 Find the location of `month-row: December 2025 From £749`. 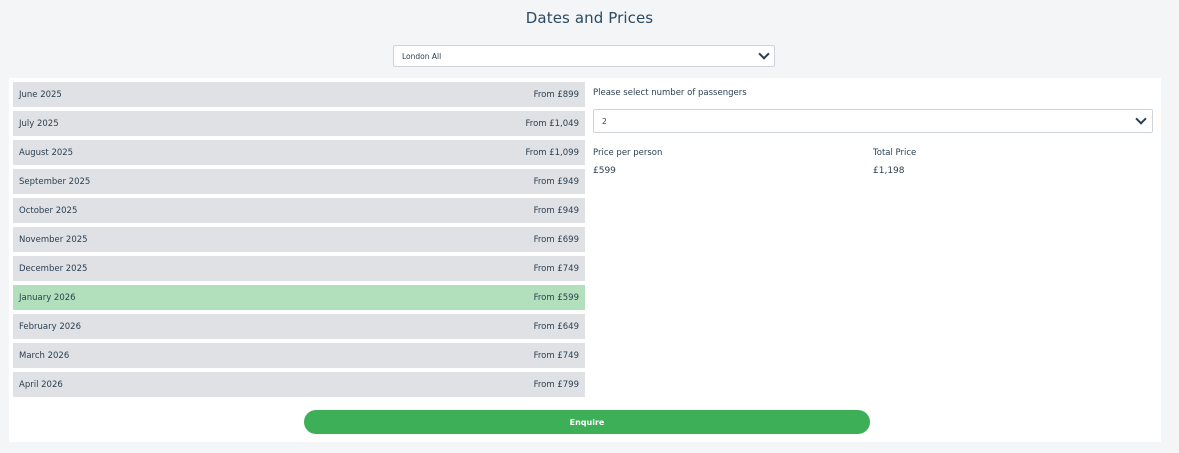

month-row: December 2025 From £749 is located at coordinates (299, 268).